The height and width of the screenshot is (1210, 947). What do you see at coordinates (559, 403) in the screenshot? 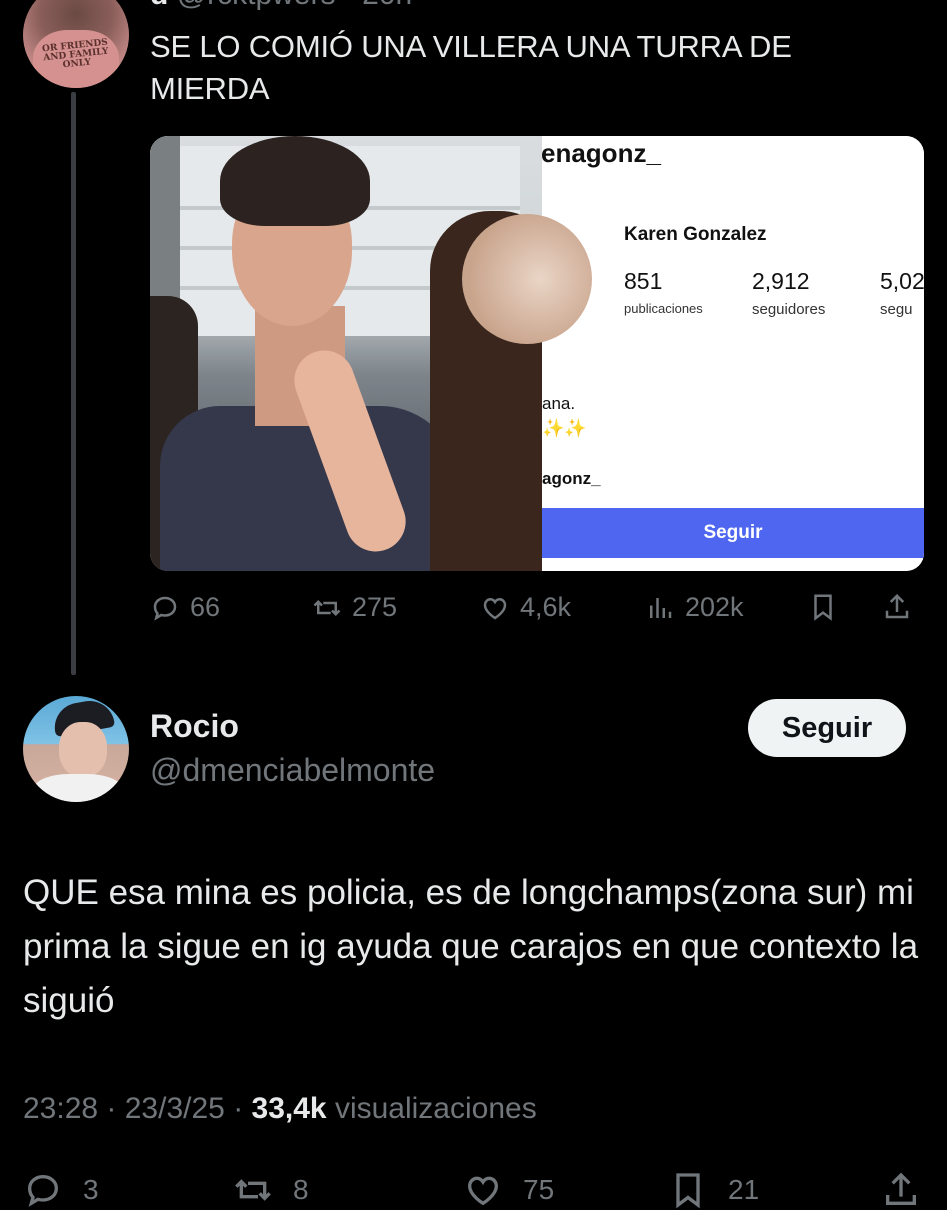
I see `ig-bio: ana.` at bounding box center [559, 403].